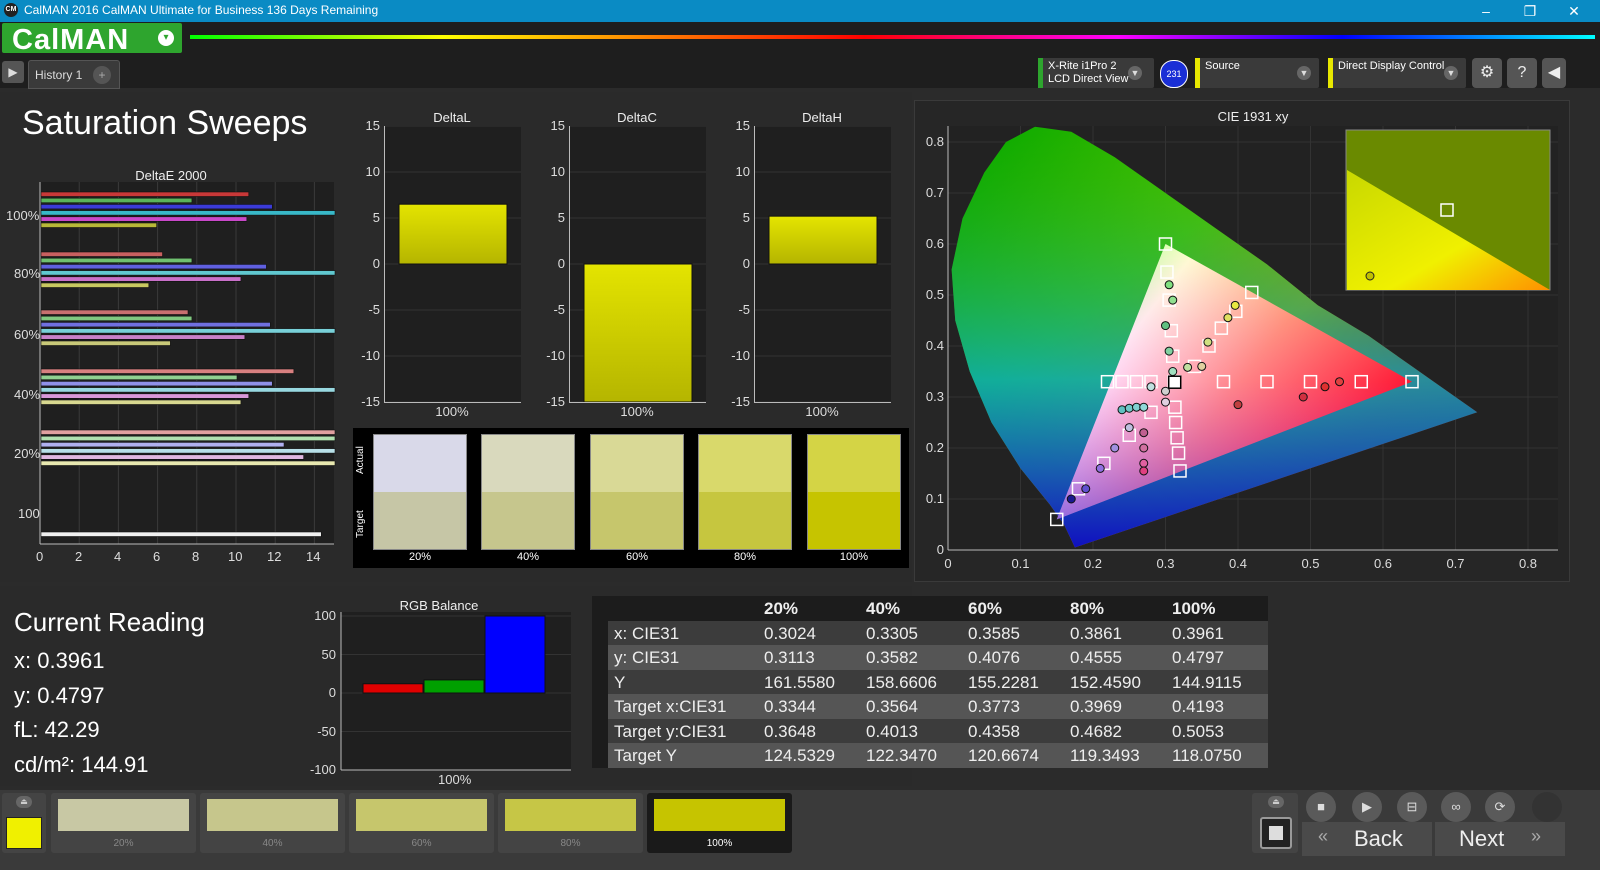 The width and height of the screenshot is (1600, 870). What do you see at coordinates (1096, 73) in the screenshot?
I see `meter-selector: X-Rite i1Pro 2 LCD Direct View ▼` at bounding box center [1096, 73].